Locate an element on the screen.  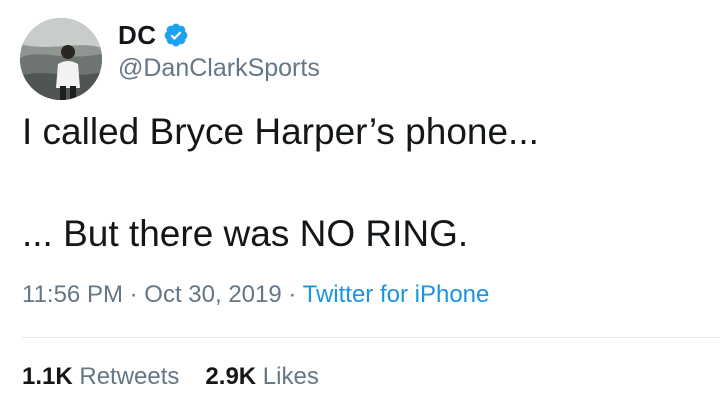
likes-stat: 2.9K Likes is located at coordinates (261, 376).